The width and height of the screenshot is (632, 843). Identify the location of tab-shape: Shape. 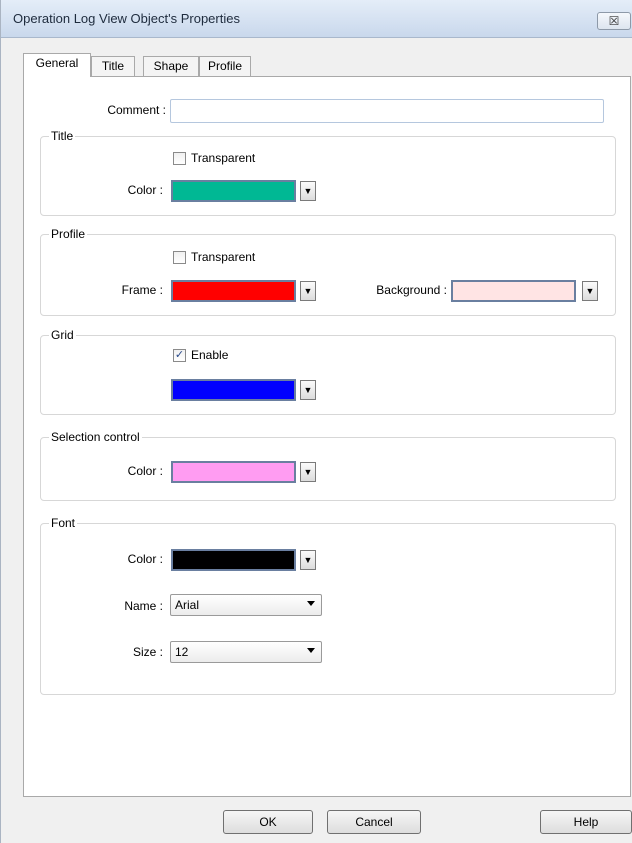
(171, 66).